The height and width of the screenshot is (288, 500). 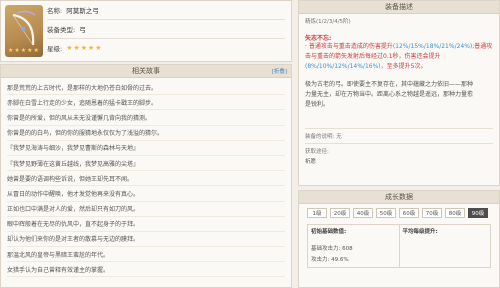 I want to click on effect-line2-suffix: ，至多提升5次。, so click(x=403, y=66).